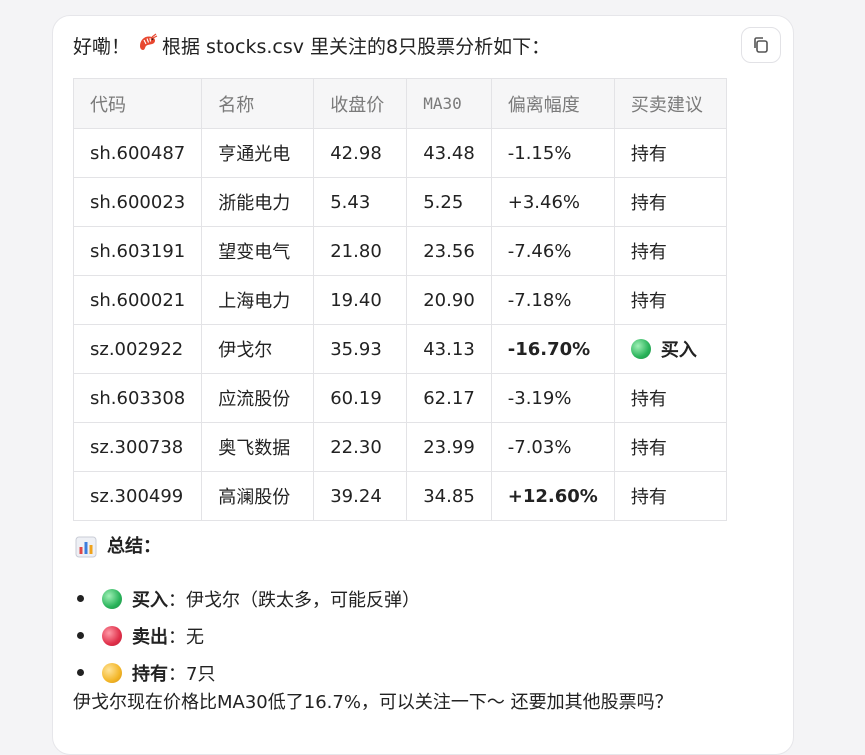 Image resolution: width=865 pixels, height=755 pixels. Describe the element at coordinates (360, 300) in the screenshot. I see `cell-close: 19.40` at that location.